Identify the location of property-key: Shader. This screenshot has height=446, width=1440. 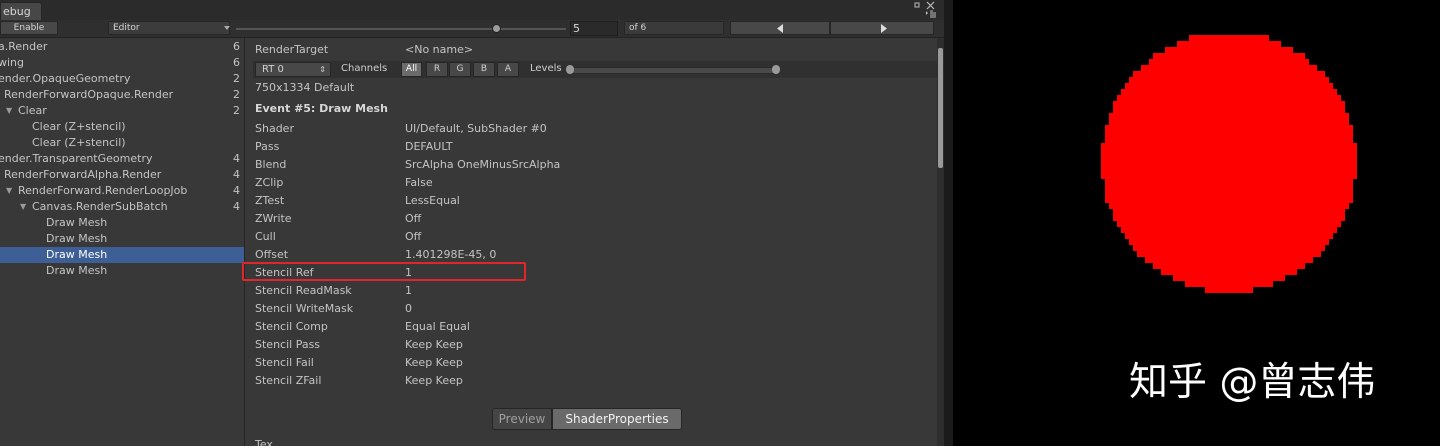
(274, 128).